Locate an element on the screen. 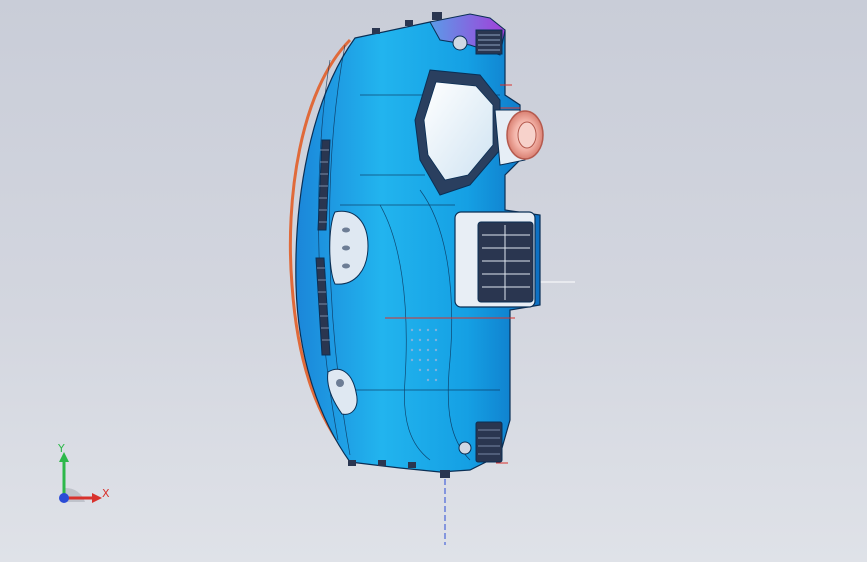 This screenshot has height=562, width=867. reference-triad is located at coordinates (80, 477).